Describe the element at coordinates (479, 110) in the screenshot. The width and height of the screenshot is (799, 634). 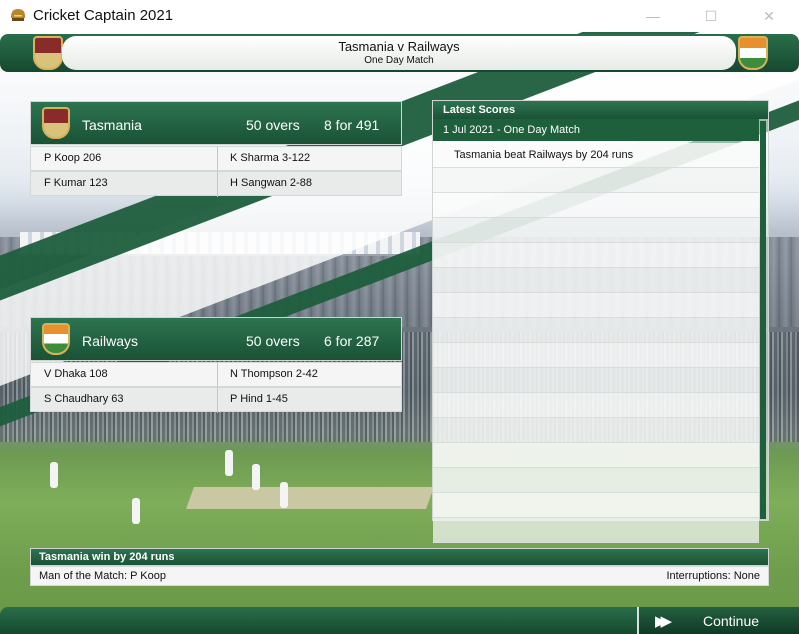
I see `latest-scores-title: Latest Scores` at that location.